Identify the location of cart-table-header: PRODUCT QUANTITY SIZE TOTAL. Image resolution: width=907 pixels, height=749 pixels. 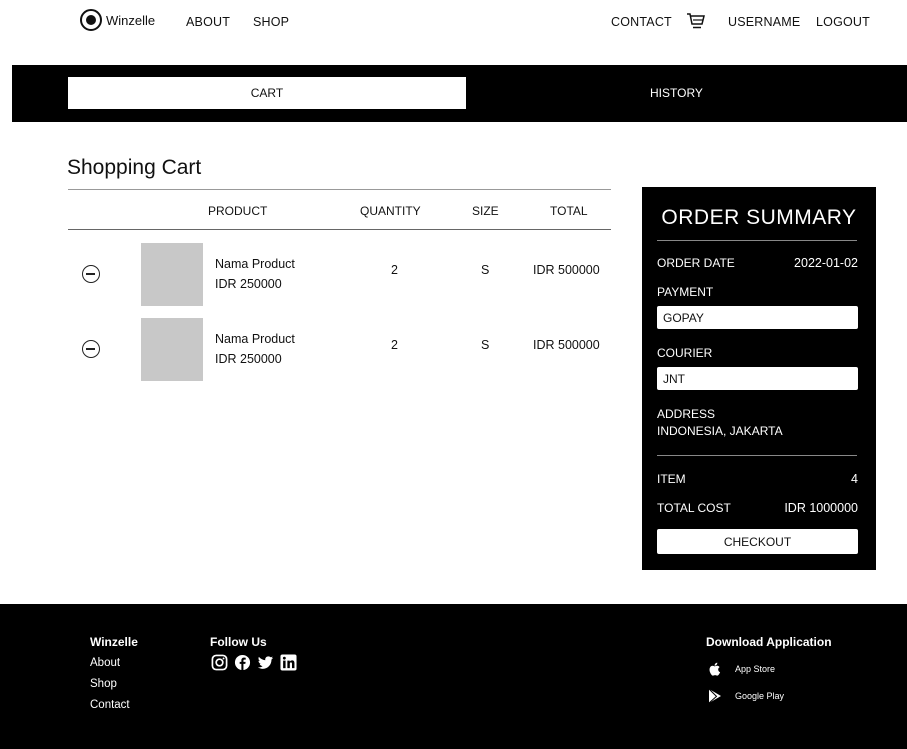
(339, 209).